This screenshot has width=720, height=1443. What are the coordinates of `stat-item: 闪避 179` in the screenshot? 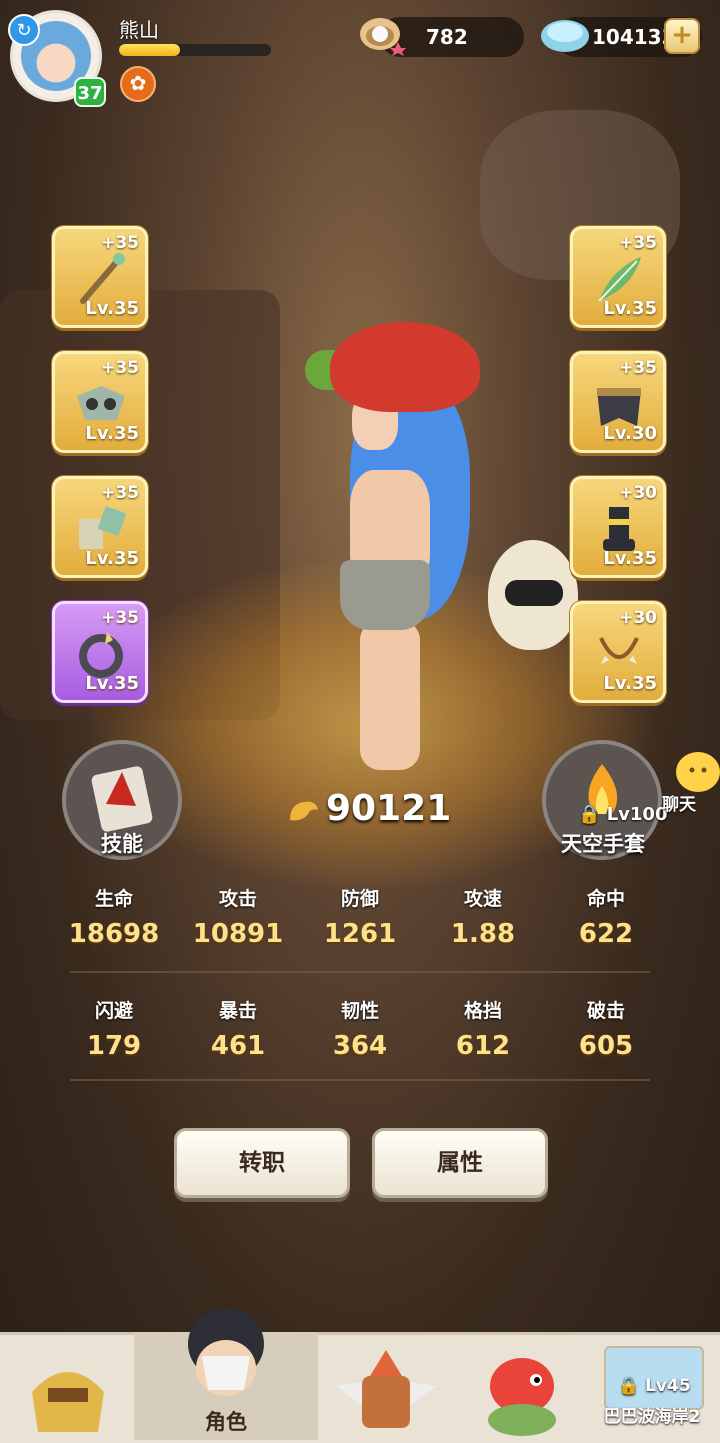 It's located at (114, 1028).